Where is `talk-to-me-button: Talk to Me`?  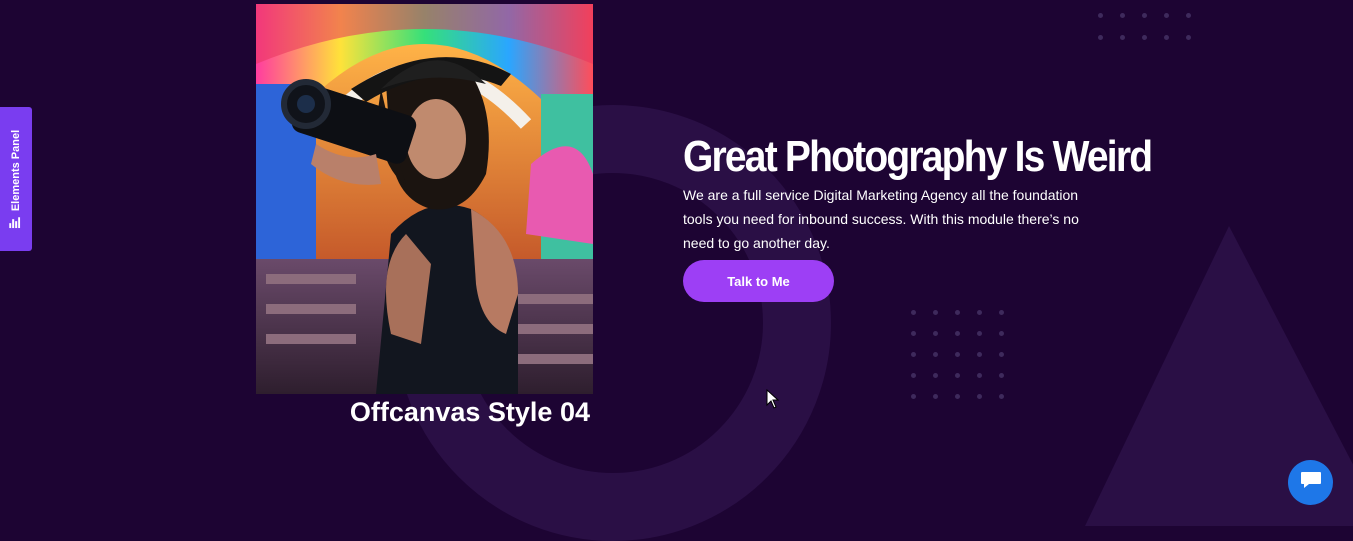 talk-to-me-button: Talk to Me is located at coordinates (758, 281).